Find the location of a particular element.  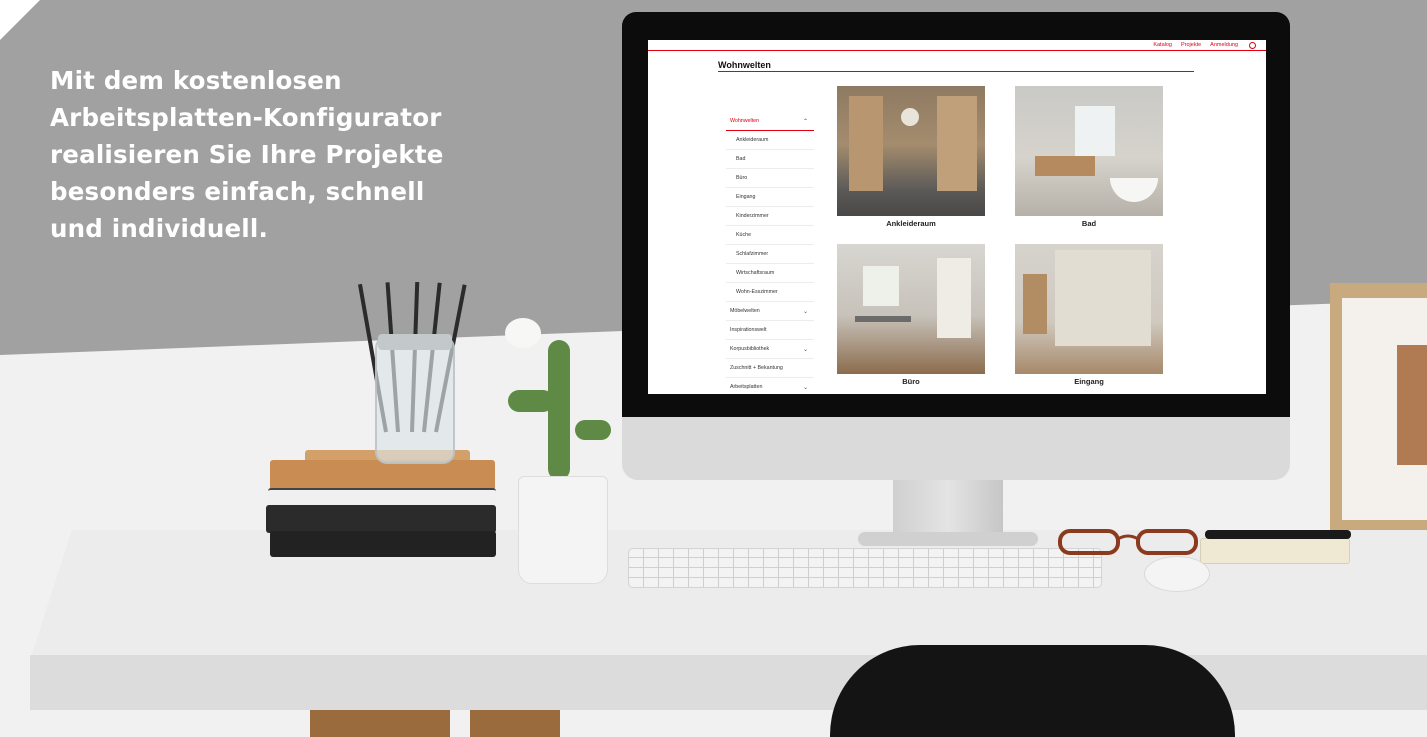

nav-link-katalog: Katalog is located at coordinates (1162, 45).